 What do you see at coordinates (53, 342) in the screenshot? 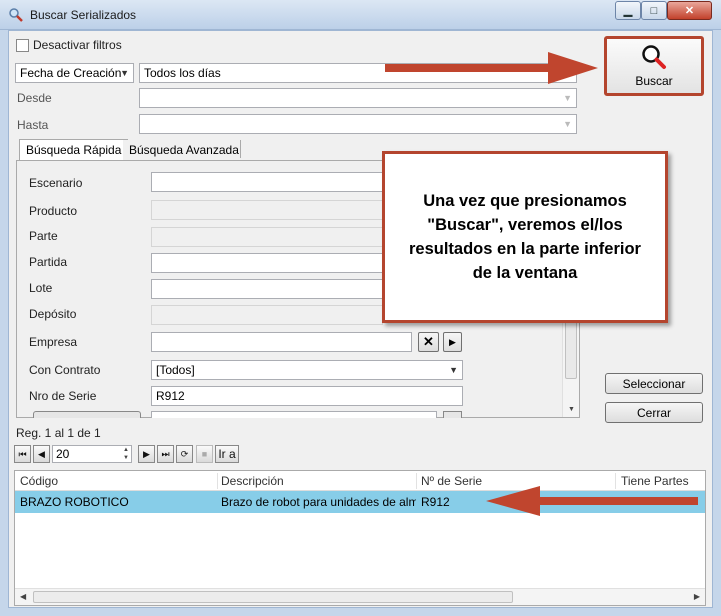
I see `empresa-label: Empresa` at bounding box center [53, 342].